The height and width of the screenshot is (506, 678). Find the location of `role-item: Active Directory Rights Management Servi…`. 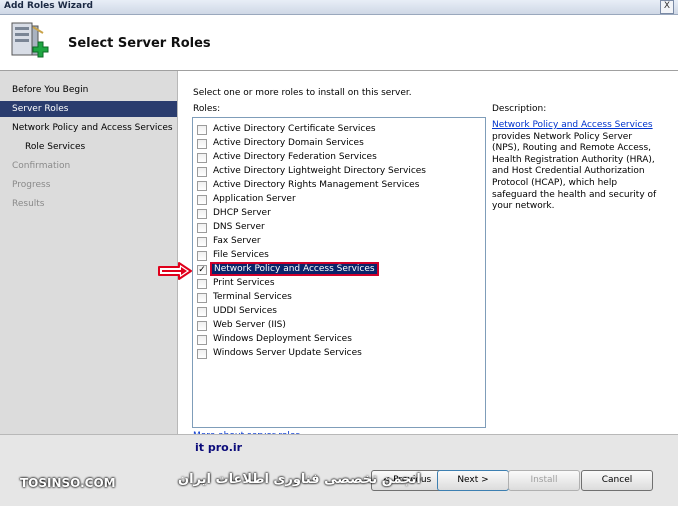

role-item: Active Directory Rights Management Servi… is located at coordinates (337, 186).